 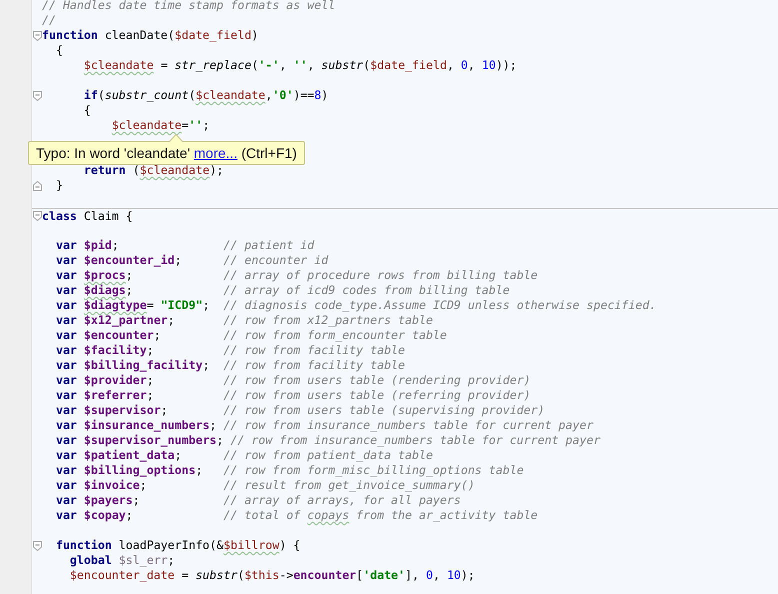 I want to click on code-line: var $encounter; // row from form_encounter table, so click(x=250, y=335).